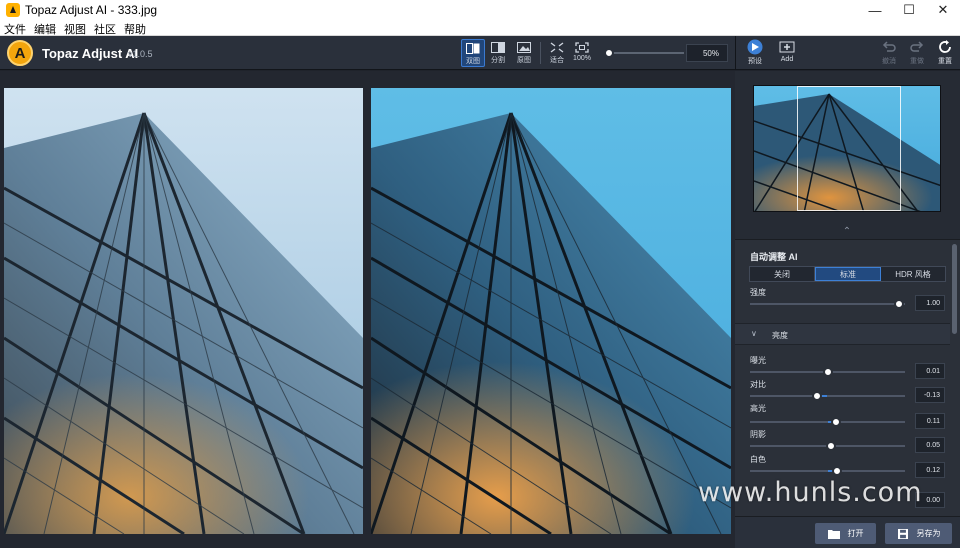 This screenshot has height=548, width=960. What do you see at coordinates (787, 59) in the screenshot?
I see `add-label: Add` at bounding box center [787, 59].